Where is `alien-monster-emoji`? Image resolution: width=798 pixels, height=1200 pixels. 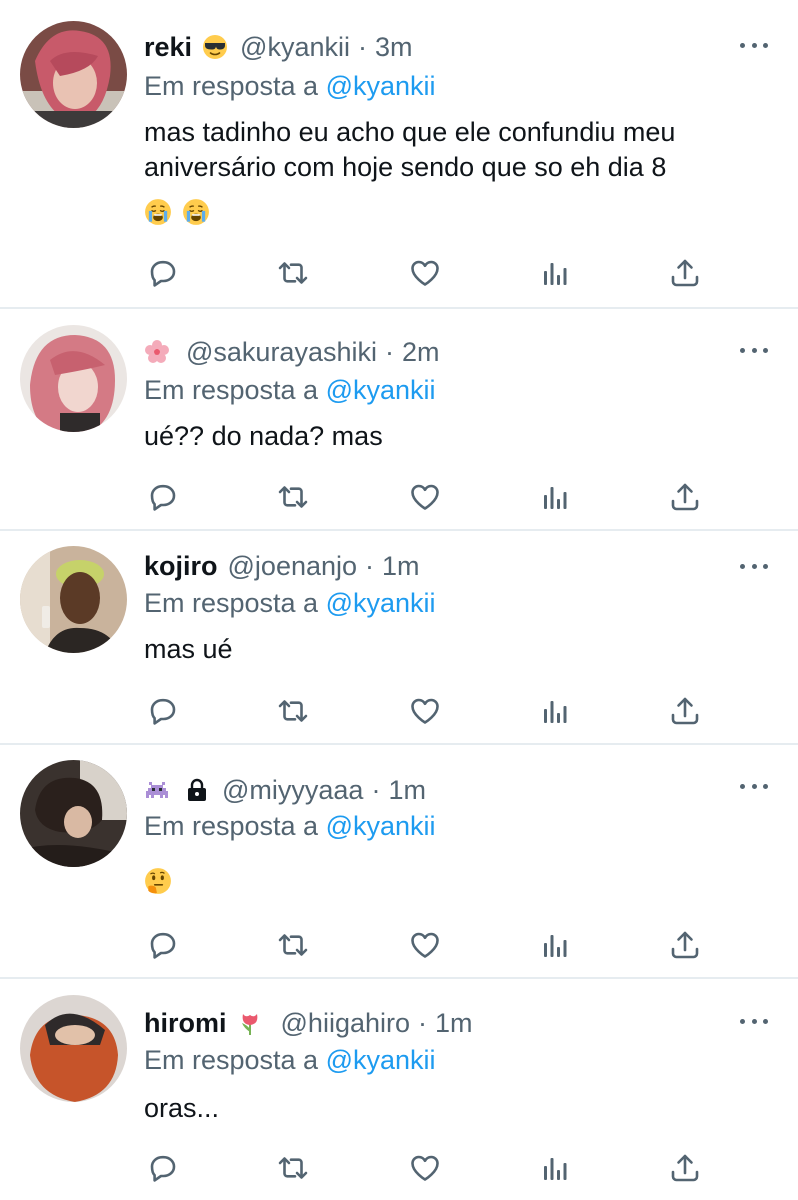 alien-monster-emoji is located at coordinates (157, 790).